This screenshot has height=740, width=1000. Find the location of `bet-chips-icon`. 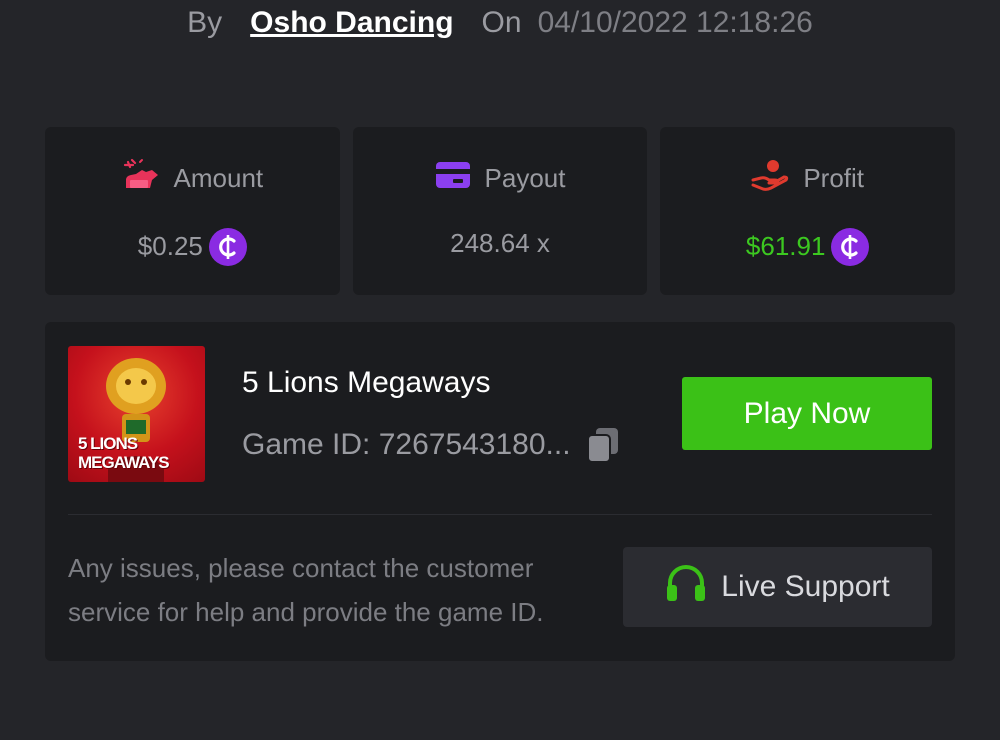

bet-chips-icon is located at coordinates (141, 178).